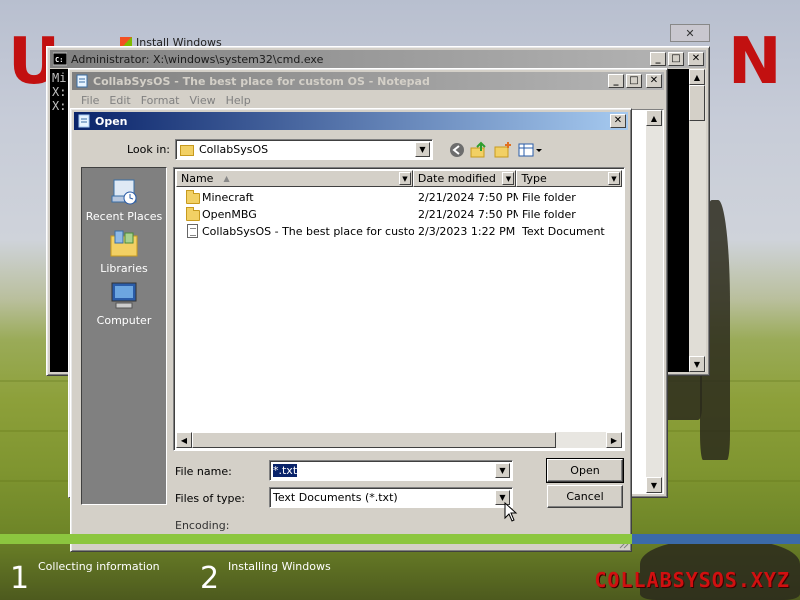 The height and width of the screenshot is (600, 800). I want to click on brand-watermark: COLLABSYSOS.XYZ, so click(692, 580).